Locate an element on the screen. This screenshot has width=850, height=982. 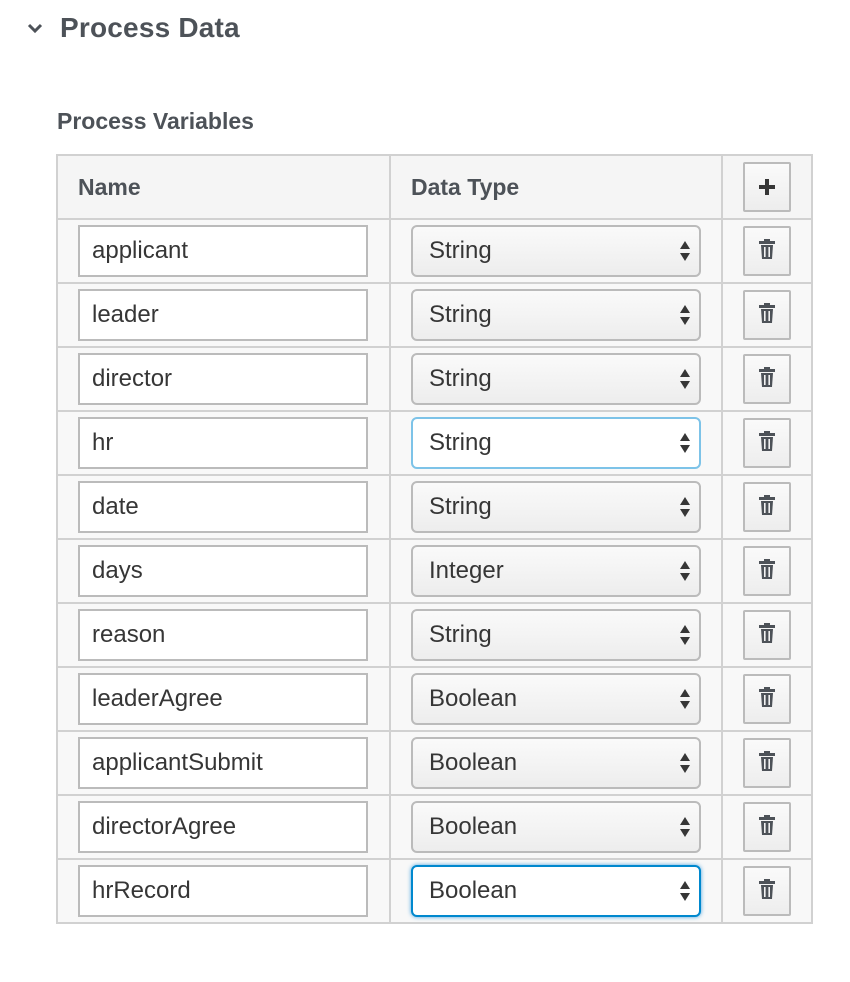
data-type-select: Integer is located at coordinates (556, 571).